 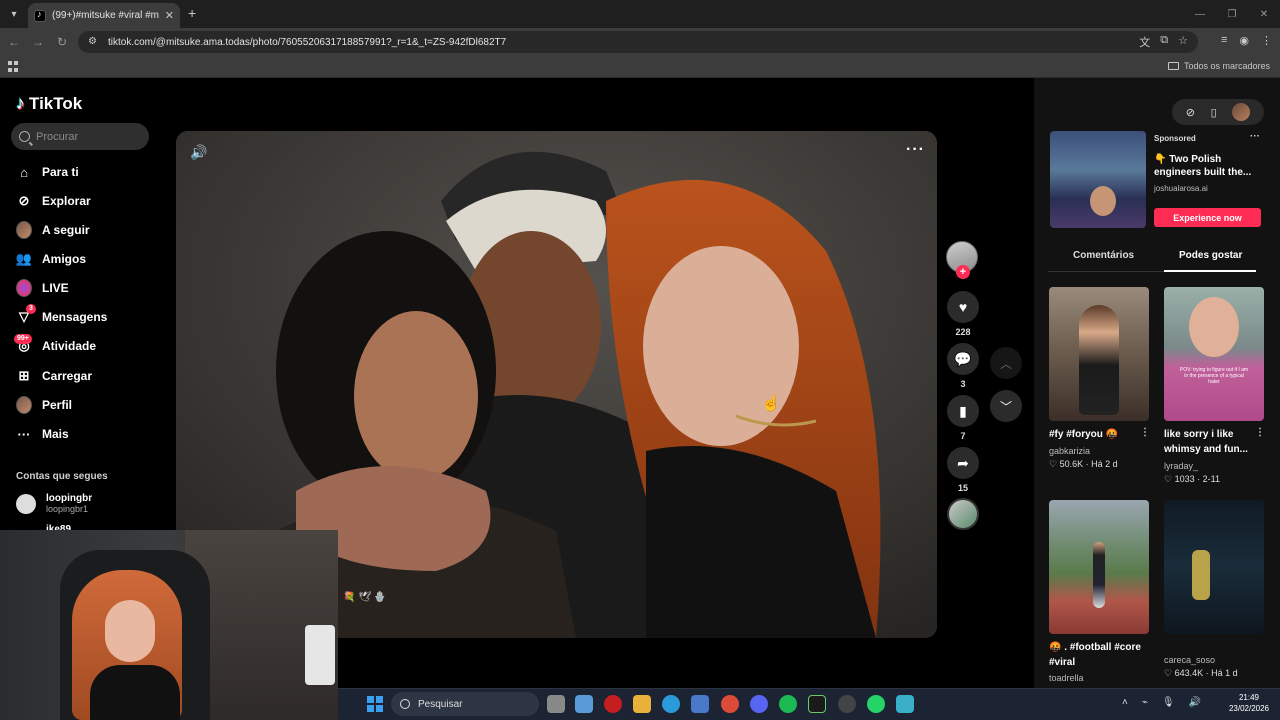 I want to click on store-icon, so click(x=700, y=704).